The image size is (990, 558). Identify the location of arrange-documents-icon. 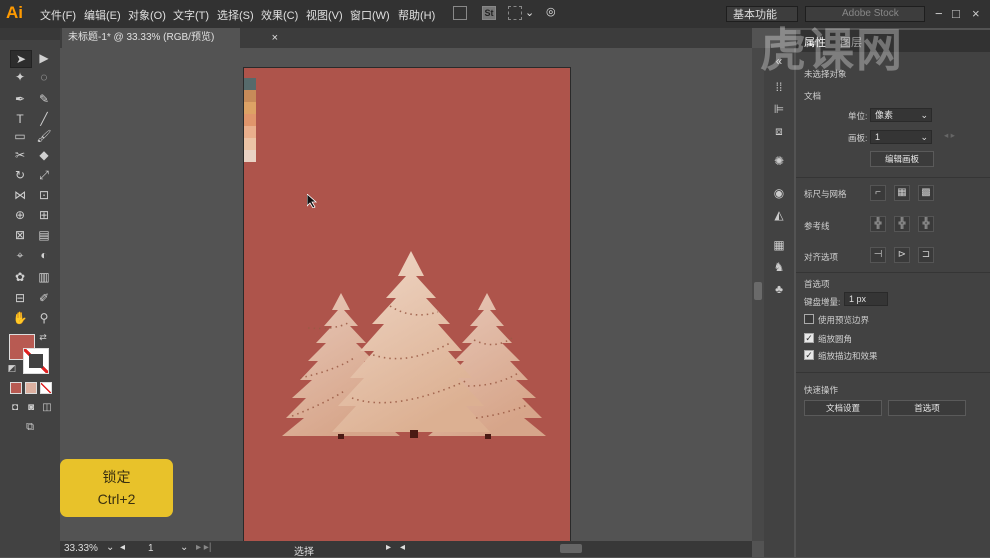
(515, 13).